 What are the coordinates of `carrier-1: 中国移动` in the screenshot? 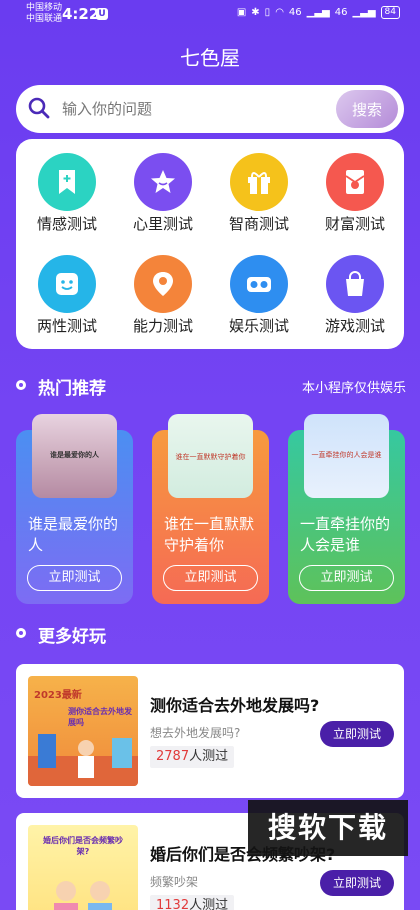 It's located at (44, 8).